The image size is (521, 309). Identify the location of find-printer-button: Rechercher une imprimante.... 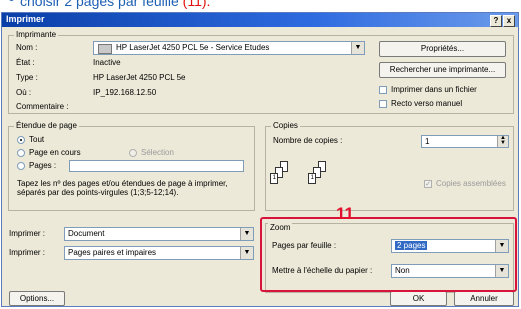
(442, 70).